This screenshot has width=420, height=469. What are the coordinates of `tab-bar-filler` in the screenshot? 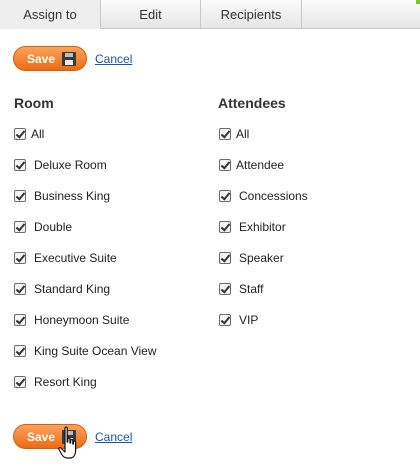 It's located at (361, 14).